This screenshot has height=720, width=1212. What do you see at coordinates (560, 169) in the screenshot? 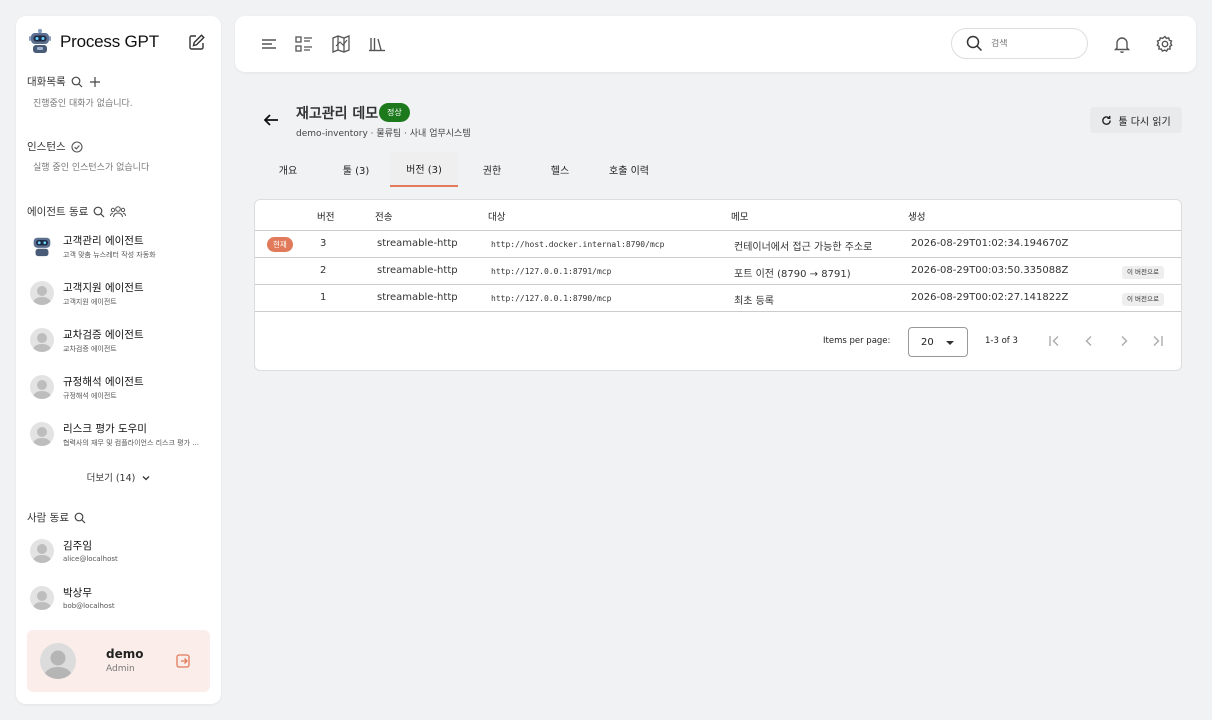
I see `tab-health: 헬스` at bounding box center [560, 169].